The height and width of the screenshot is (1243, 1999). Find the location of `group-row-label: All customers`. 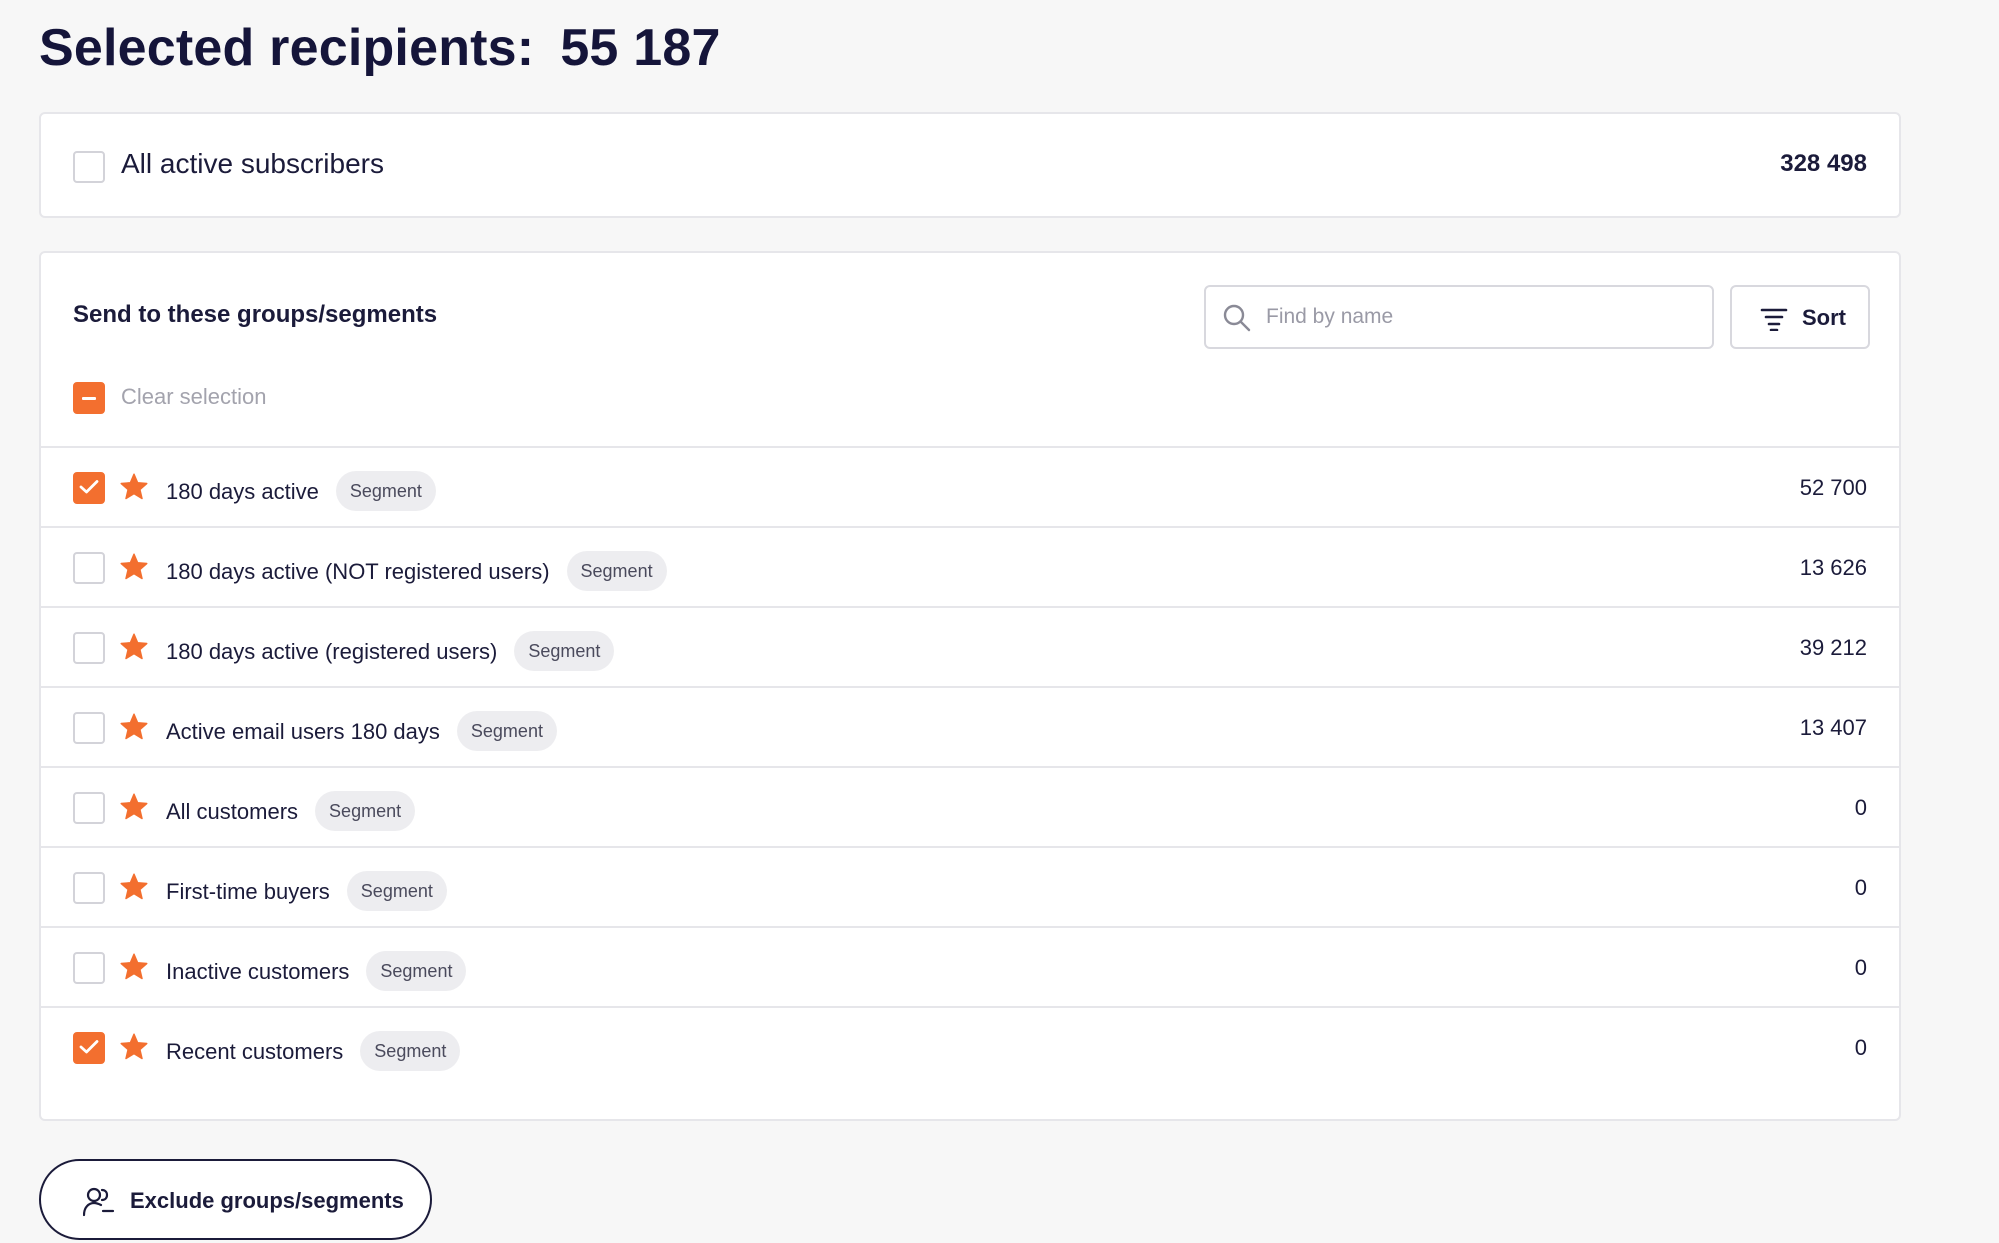

group-row-label: All customers is located at coordinates (232, 811).